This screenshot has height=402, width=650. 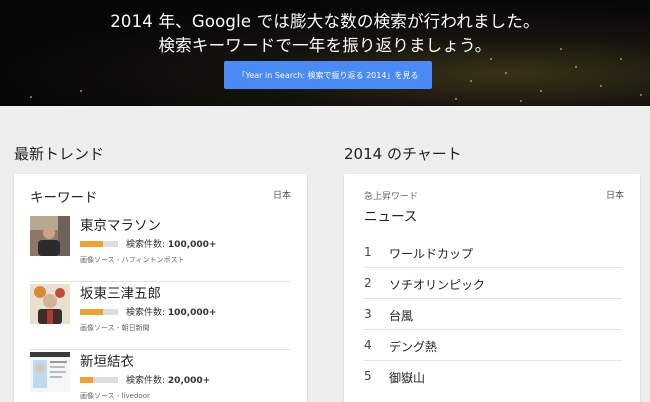 What do you see at coordinates (431, 254) in the screenshot?
I see `rank-label: ワールドカップ` at bounding box center [431, 254].